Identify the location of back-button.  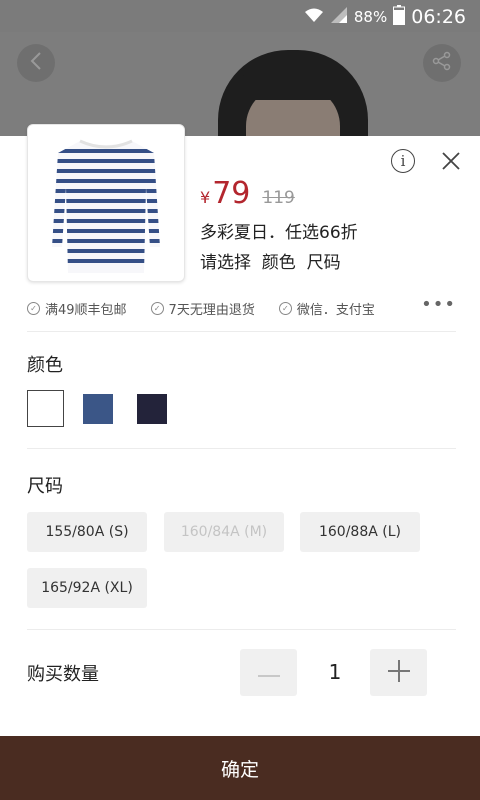
(36, 63).